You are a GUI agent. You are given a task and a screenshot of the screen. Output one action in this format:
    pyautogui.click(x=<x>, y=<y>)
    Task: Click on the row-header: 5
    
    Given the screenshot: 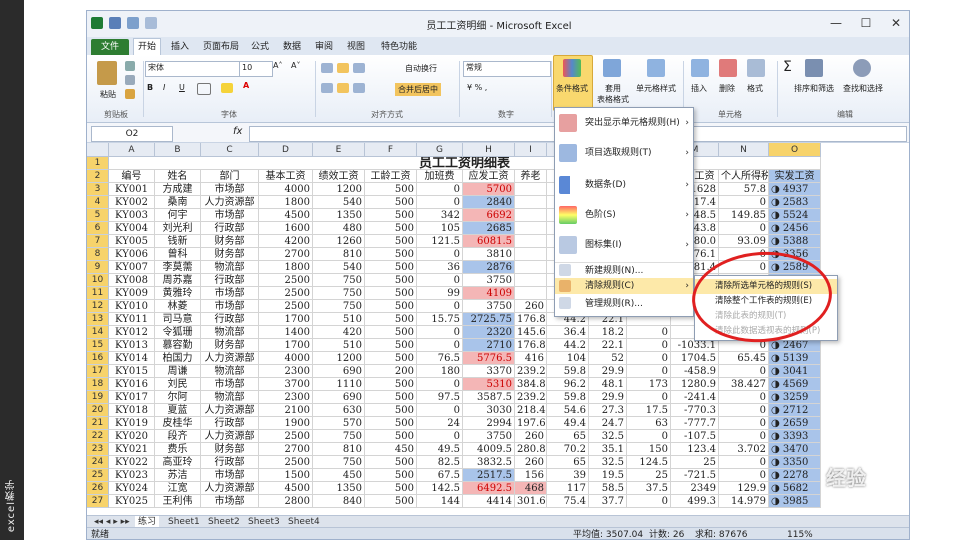 What is the action you would take?
    pyautogui.click(x=98, y=215)
    